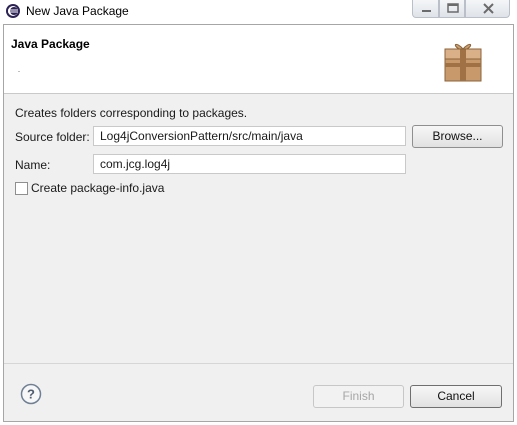 The image size is (517, 425). I want to click on footer-divider, so click(258, 363).